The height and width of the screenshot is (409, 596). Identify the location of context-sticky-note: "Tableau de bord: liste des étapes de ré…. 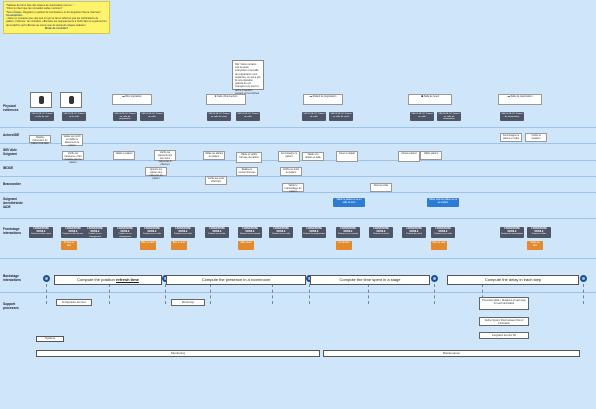
(56, 17).